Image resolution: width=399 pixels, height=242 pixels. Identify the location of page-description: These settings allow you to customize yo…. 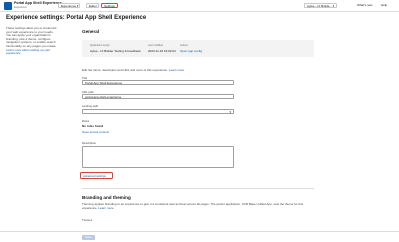
(32, 41).